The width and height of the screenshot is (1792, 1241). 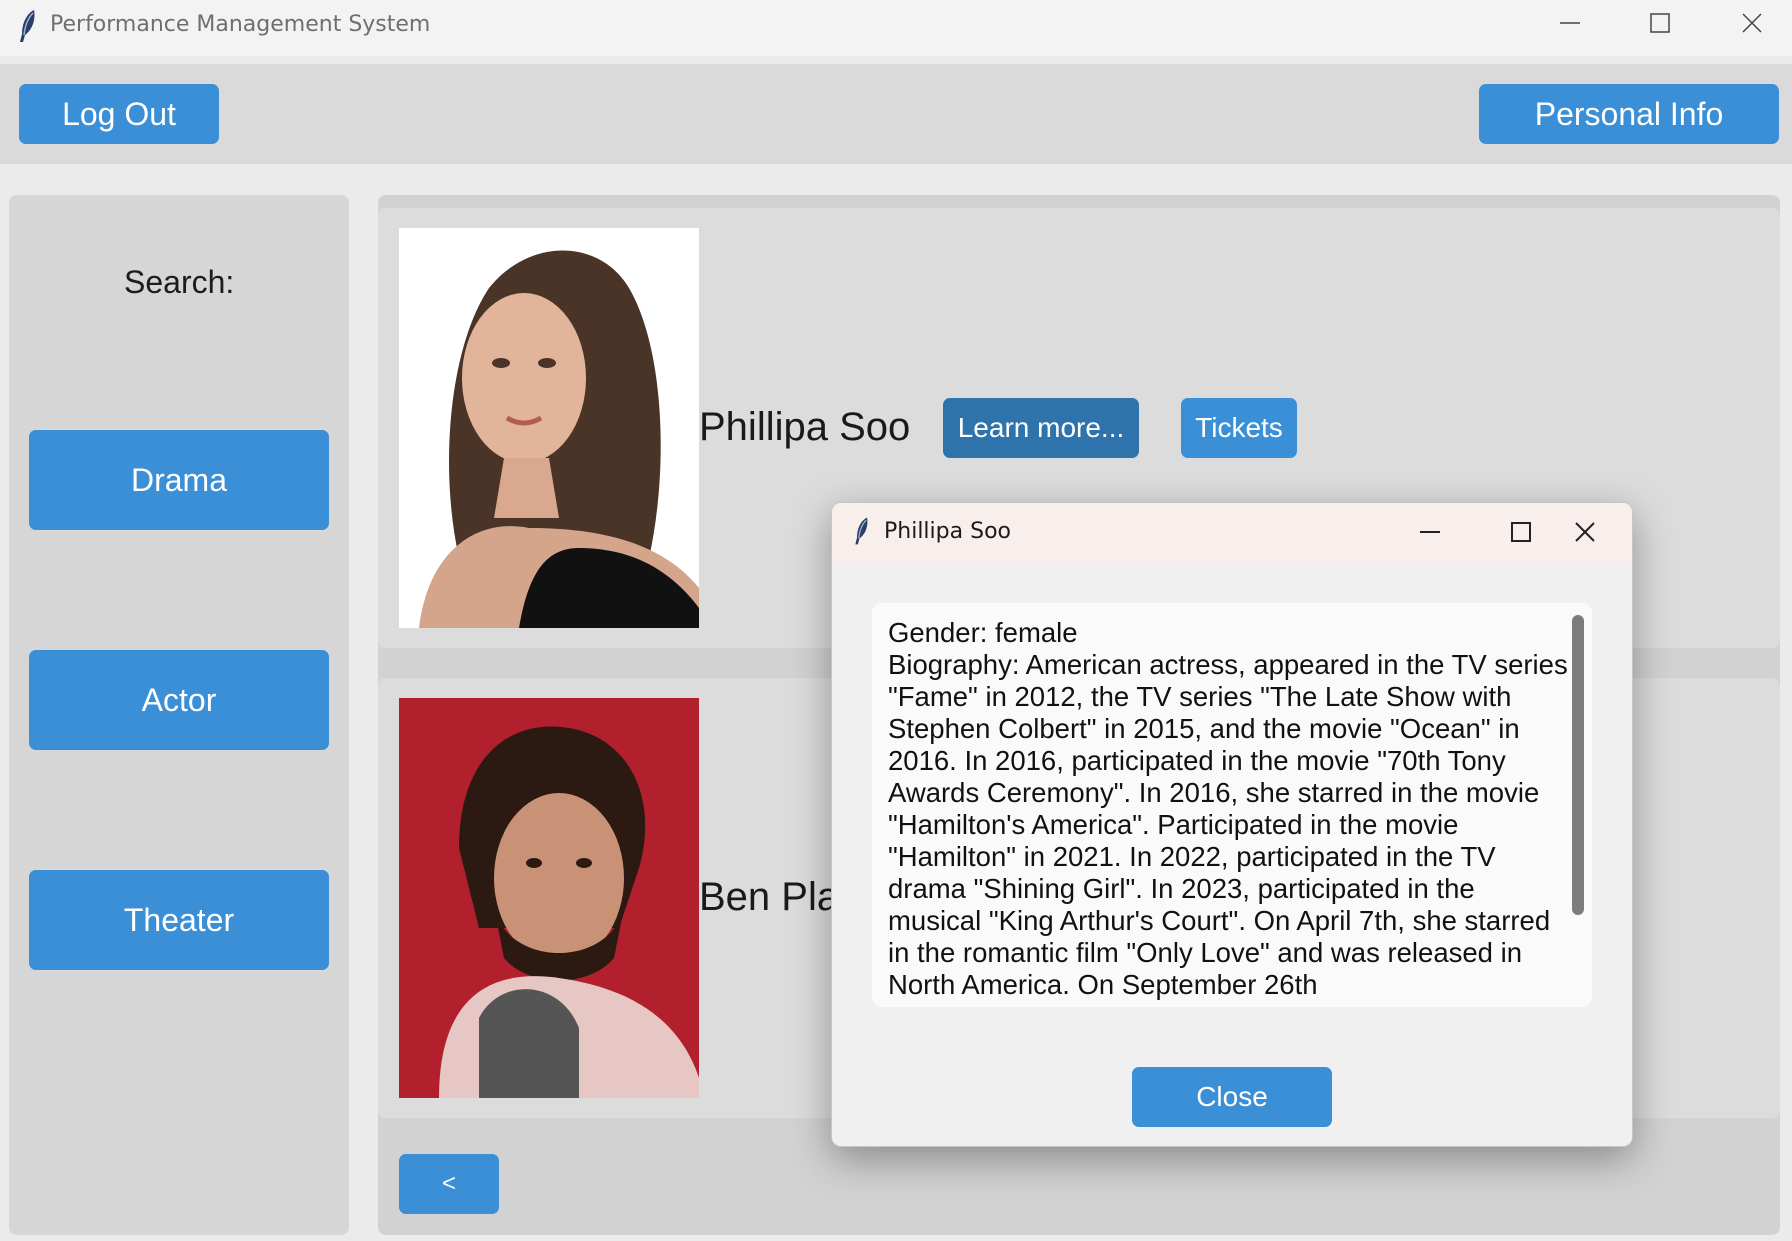 What do you see at coordinates (1232, 533) in the screenshot?
I see `dialog-titlebar: Phillipa Soo` at bounding box center [1232, 533].